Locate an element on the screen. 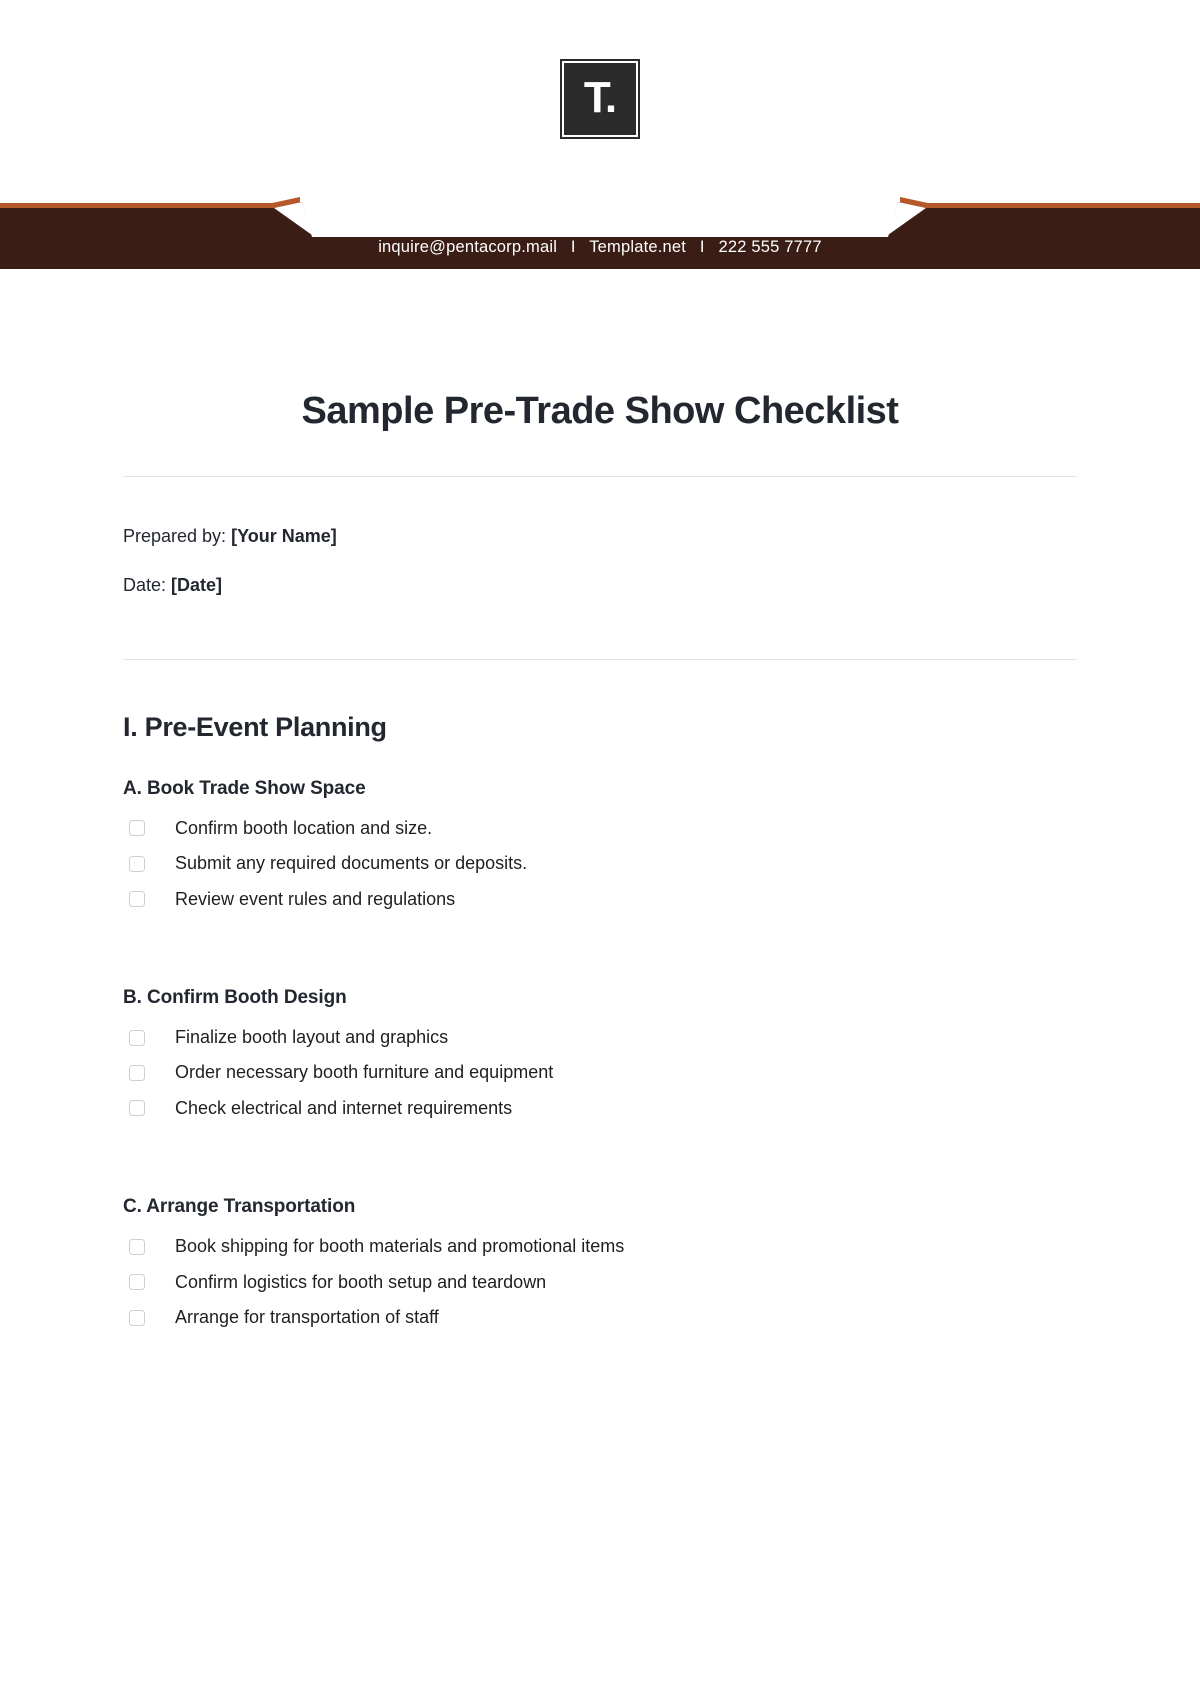 The width and height of the screenshot is (1200, 1696). contact-separator-2: I is located at coordinates (702, 247).